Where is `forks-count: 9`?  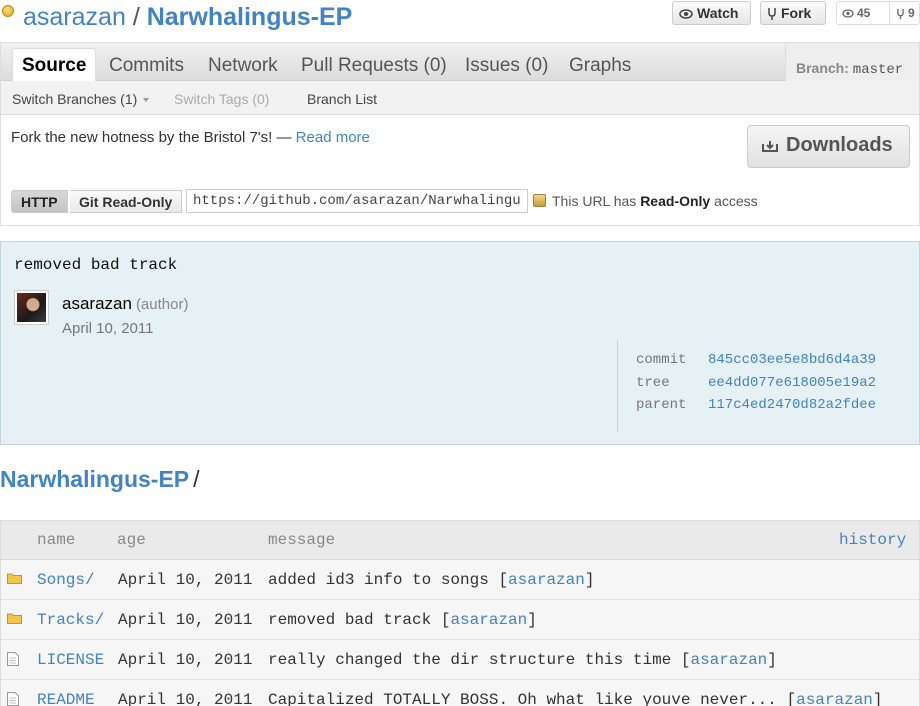
forks-count: 9 is located at coordinates (902, 13).